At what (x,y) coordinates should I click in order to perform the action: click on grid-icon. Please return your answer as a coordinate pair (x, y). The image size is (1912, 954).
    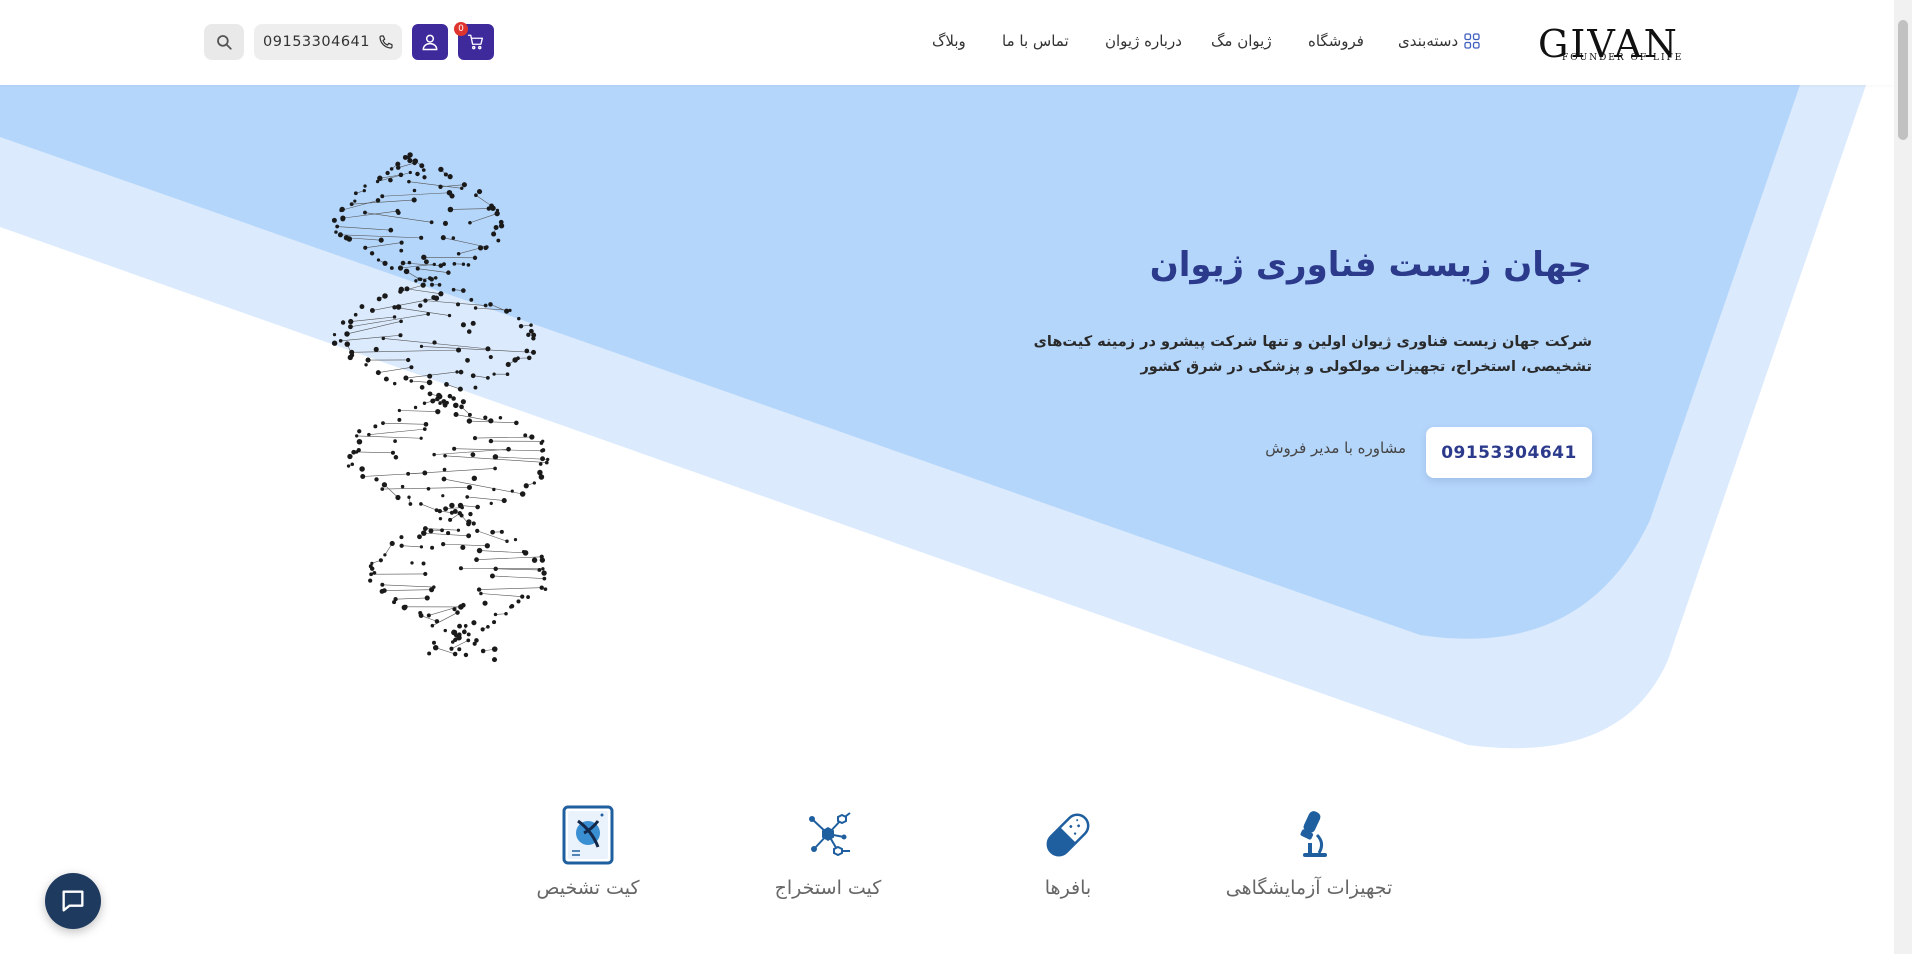
    Looking at the image, I should click on (1472, 41).